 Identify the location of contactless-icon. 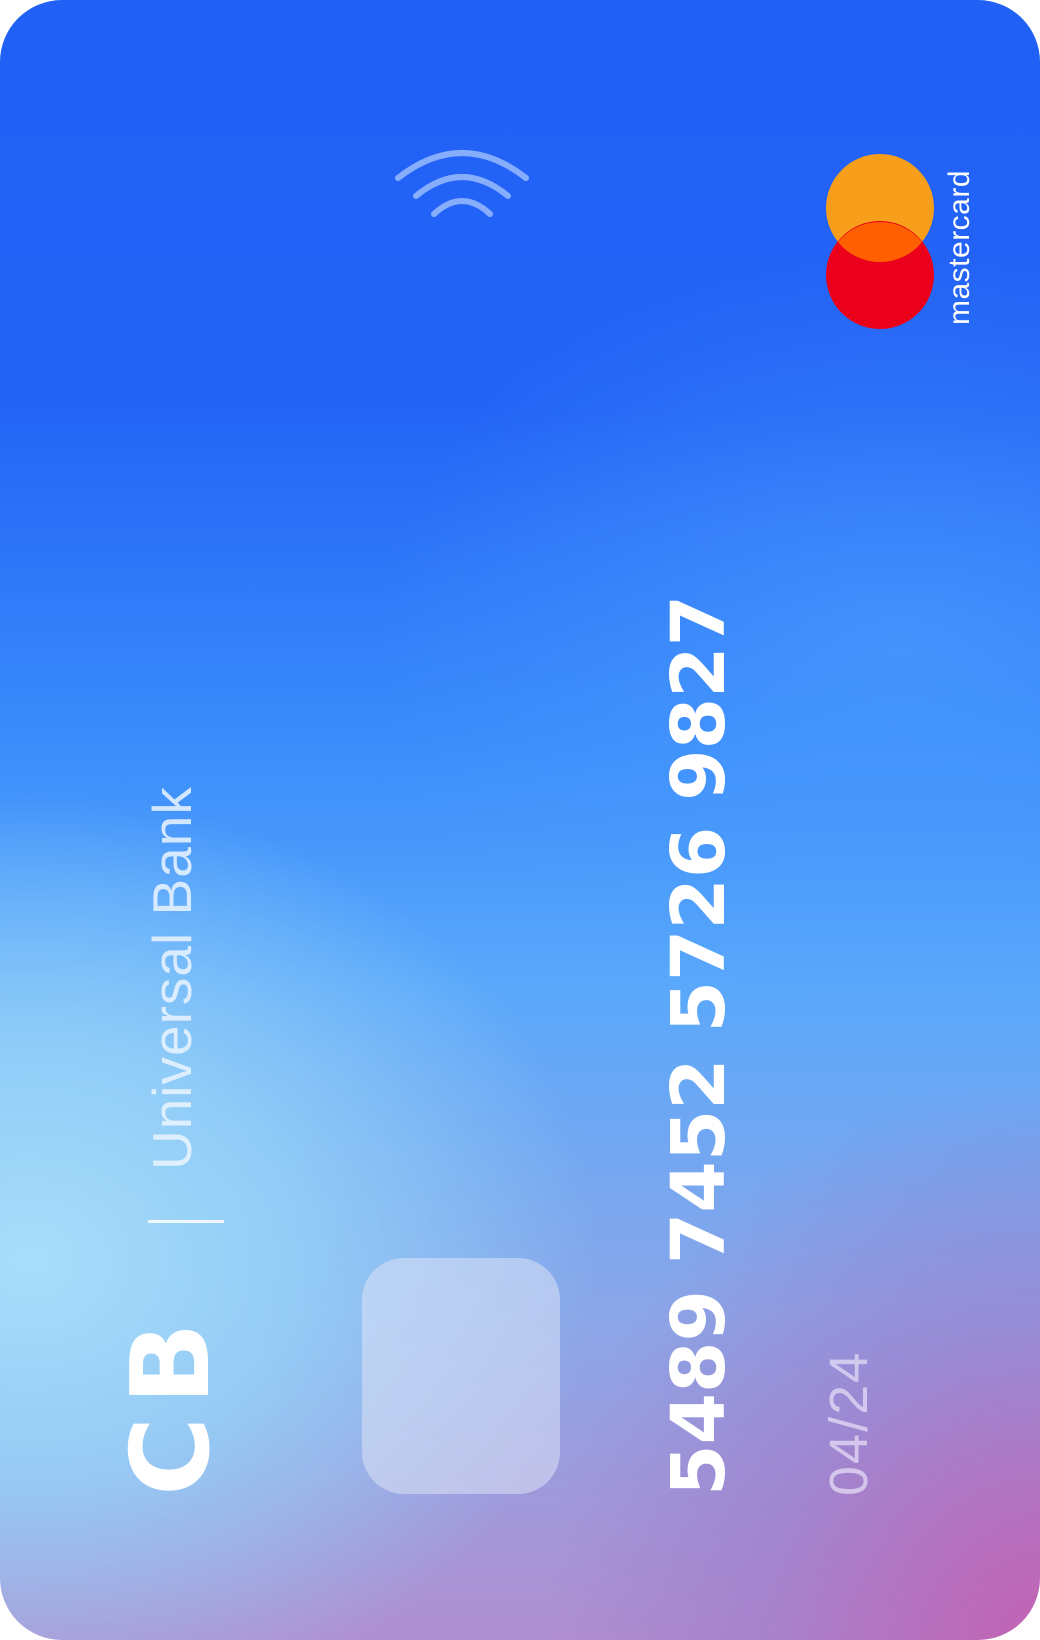
(462, 183).